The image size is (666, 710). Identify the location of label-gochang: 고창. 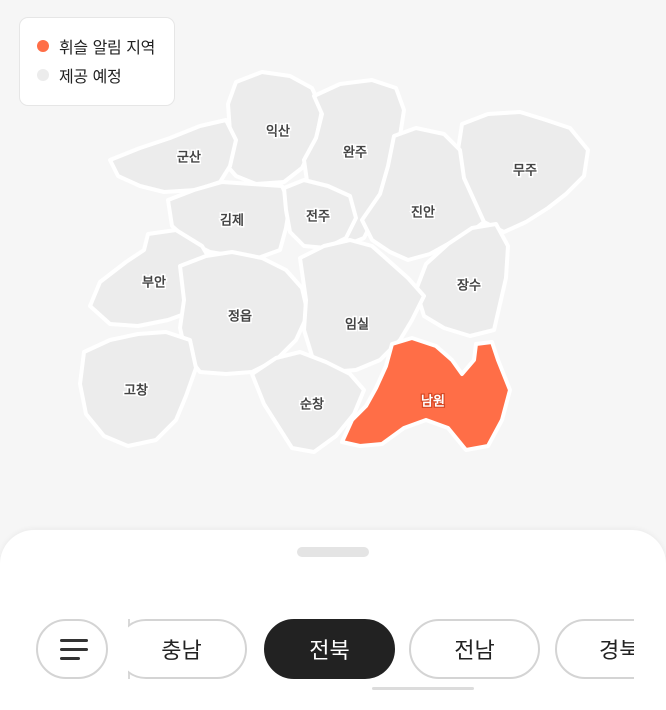
(136, 391).